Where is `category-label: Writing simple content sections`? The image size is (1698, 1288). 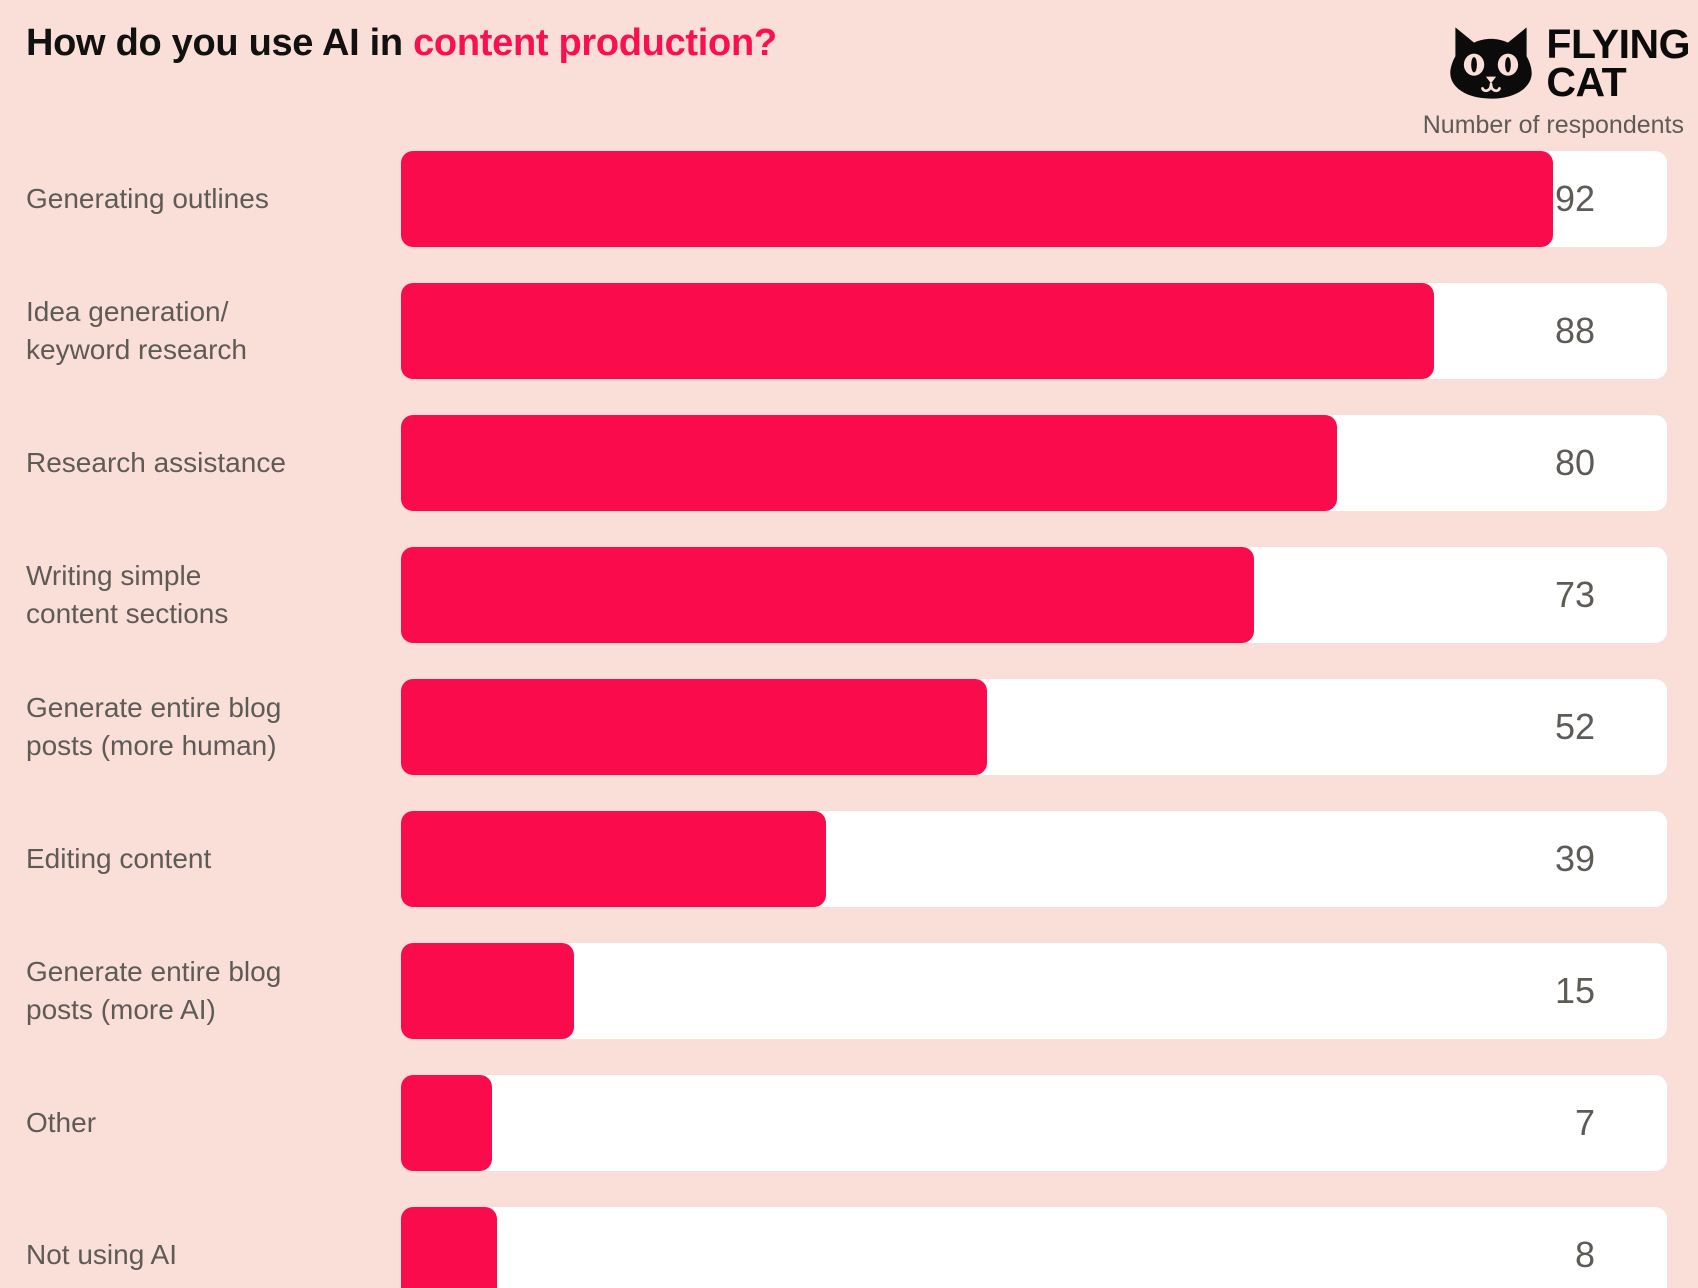 category-label: Writing simple content sections is located at coordinates (127, 594).